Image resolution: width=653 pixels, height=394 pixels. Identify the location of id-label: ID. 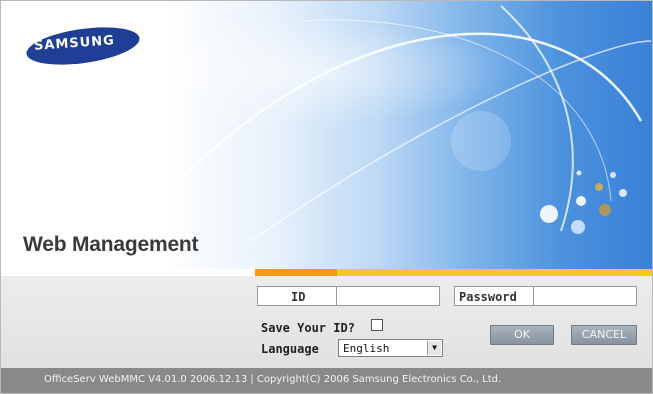
(298, 297).